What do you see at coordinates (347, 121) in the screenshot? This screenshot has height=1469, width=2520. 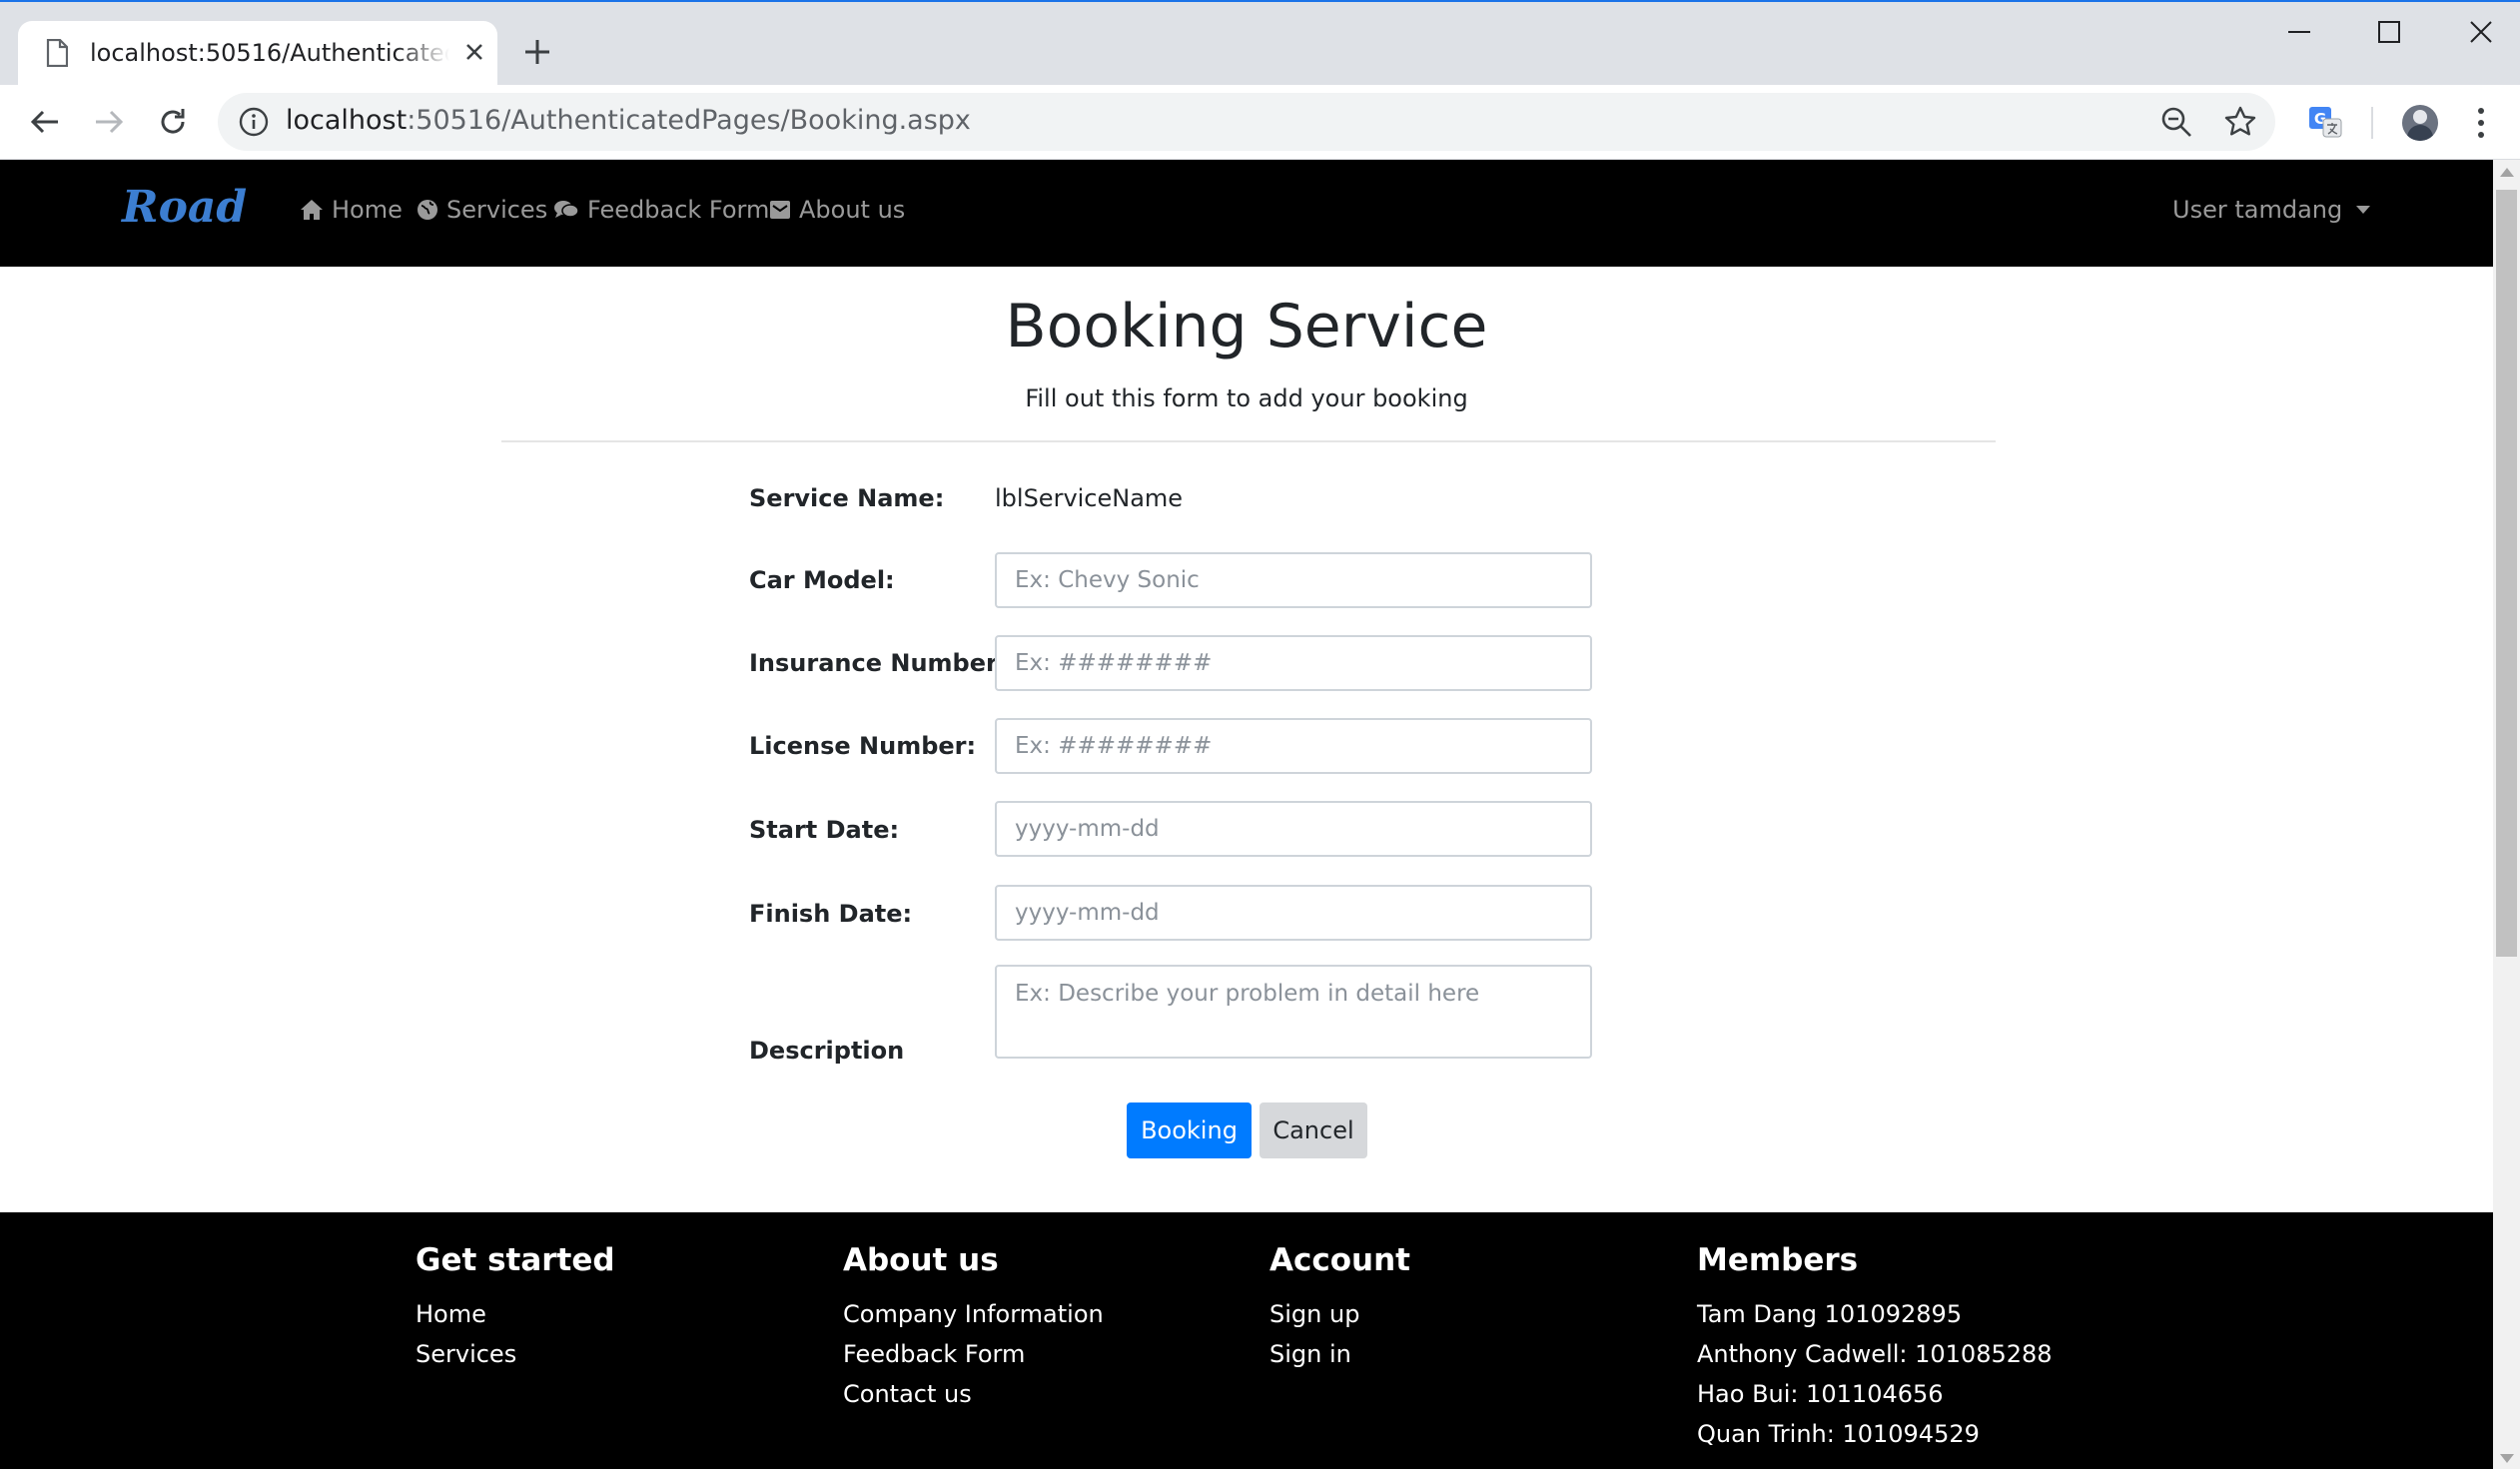 I see `url-host: localhost` at bounding box center [347, 121].